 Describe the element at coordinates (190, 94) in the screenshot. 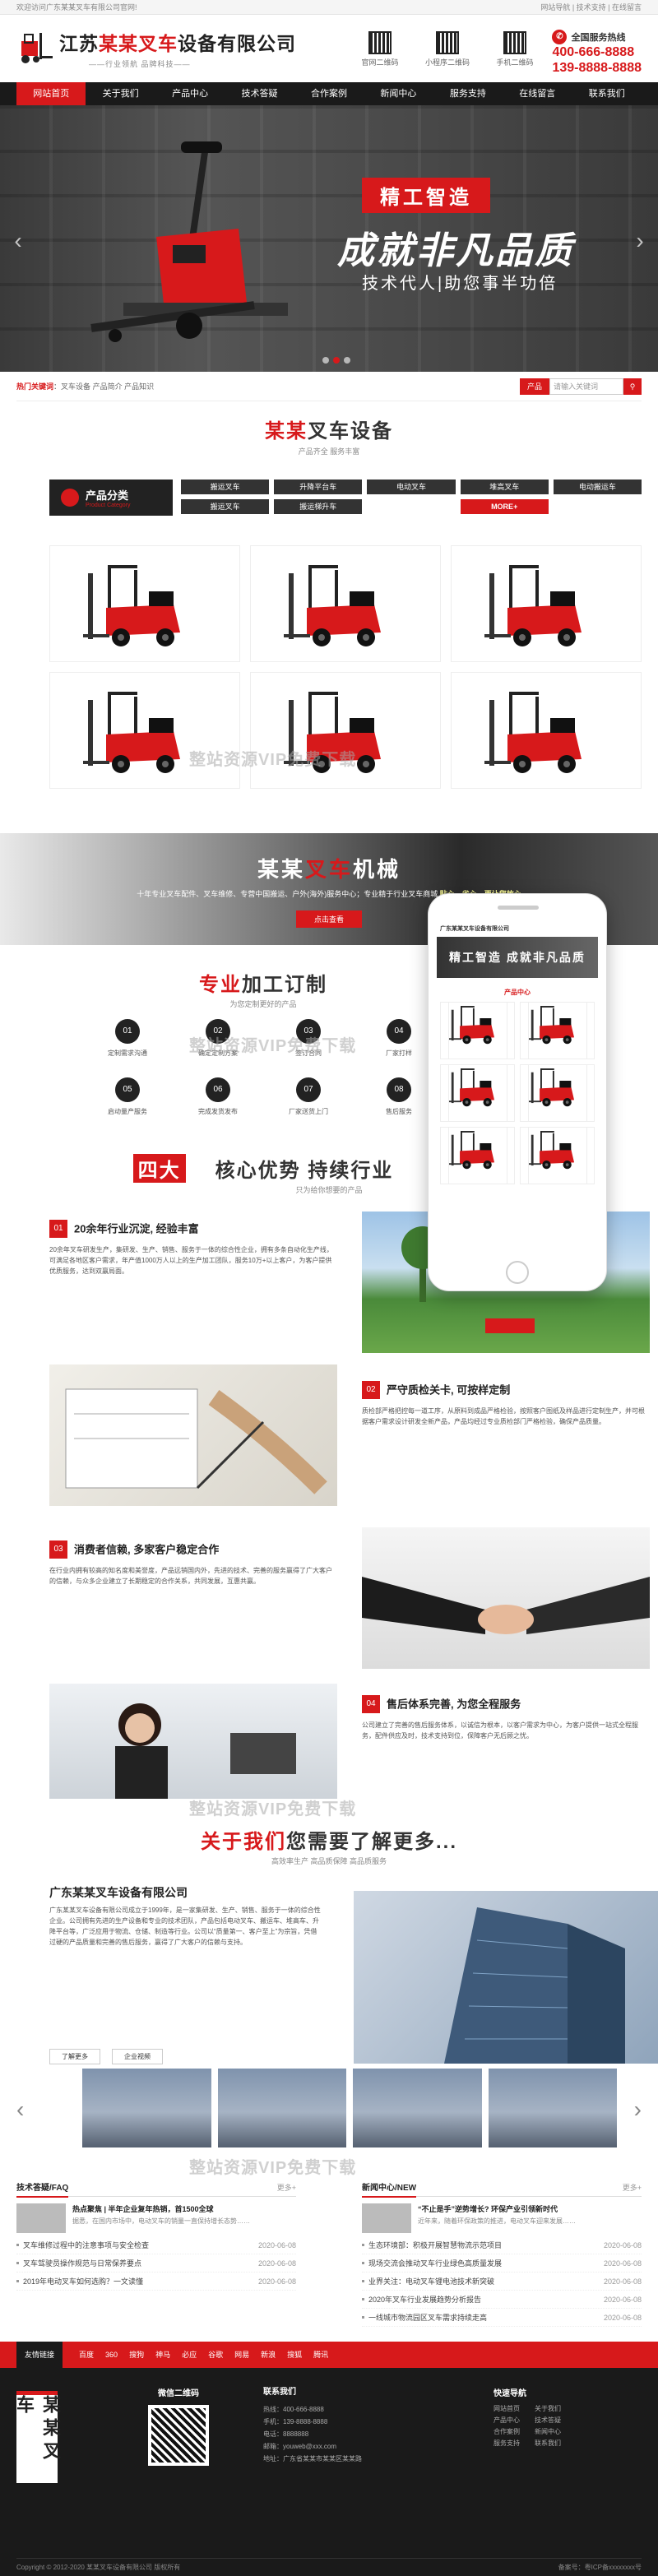

I see `nav-item: 产品中心` at that location.